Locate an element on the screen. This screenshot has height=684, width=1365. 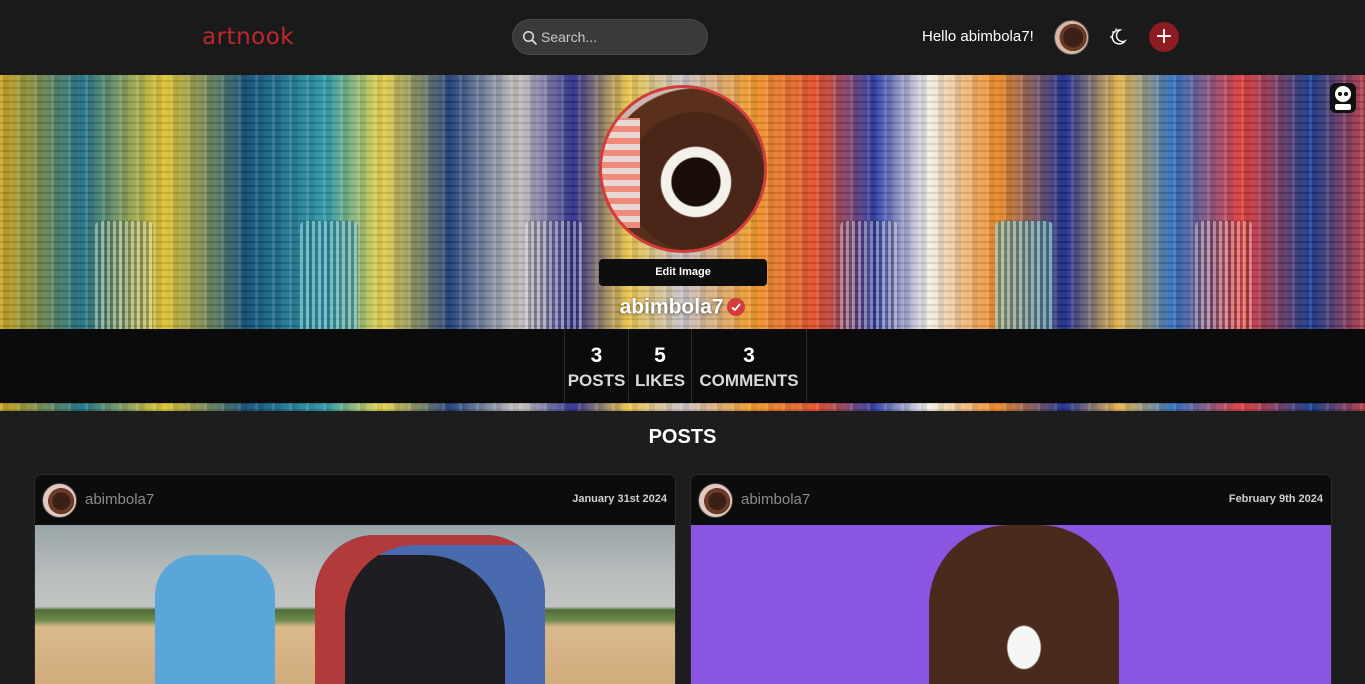
profile-username: abimbola7 is located at coordinates (682, 307).